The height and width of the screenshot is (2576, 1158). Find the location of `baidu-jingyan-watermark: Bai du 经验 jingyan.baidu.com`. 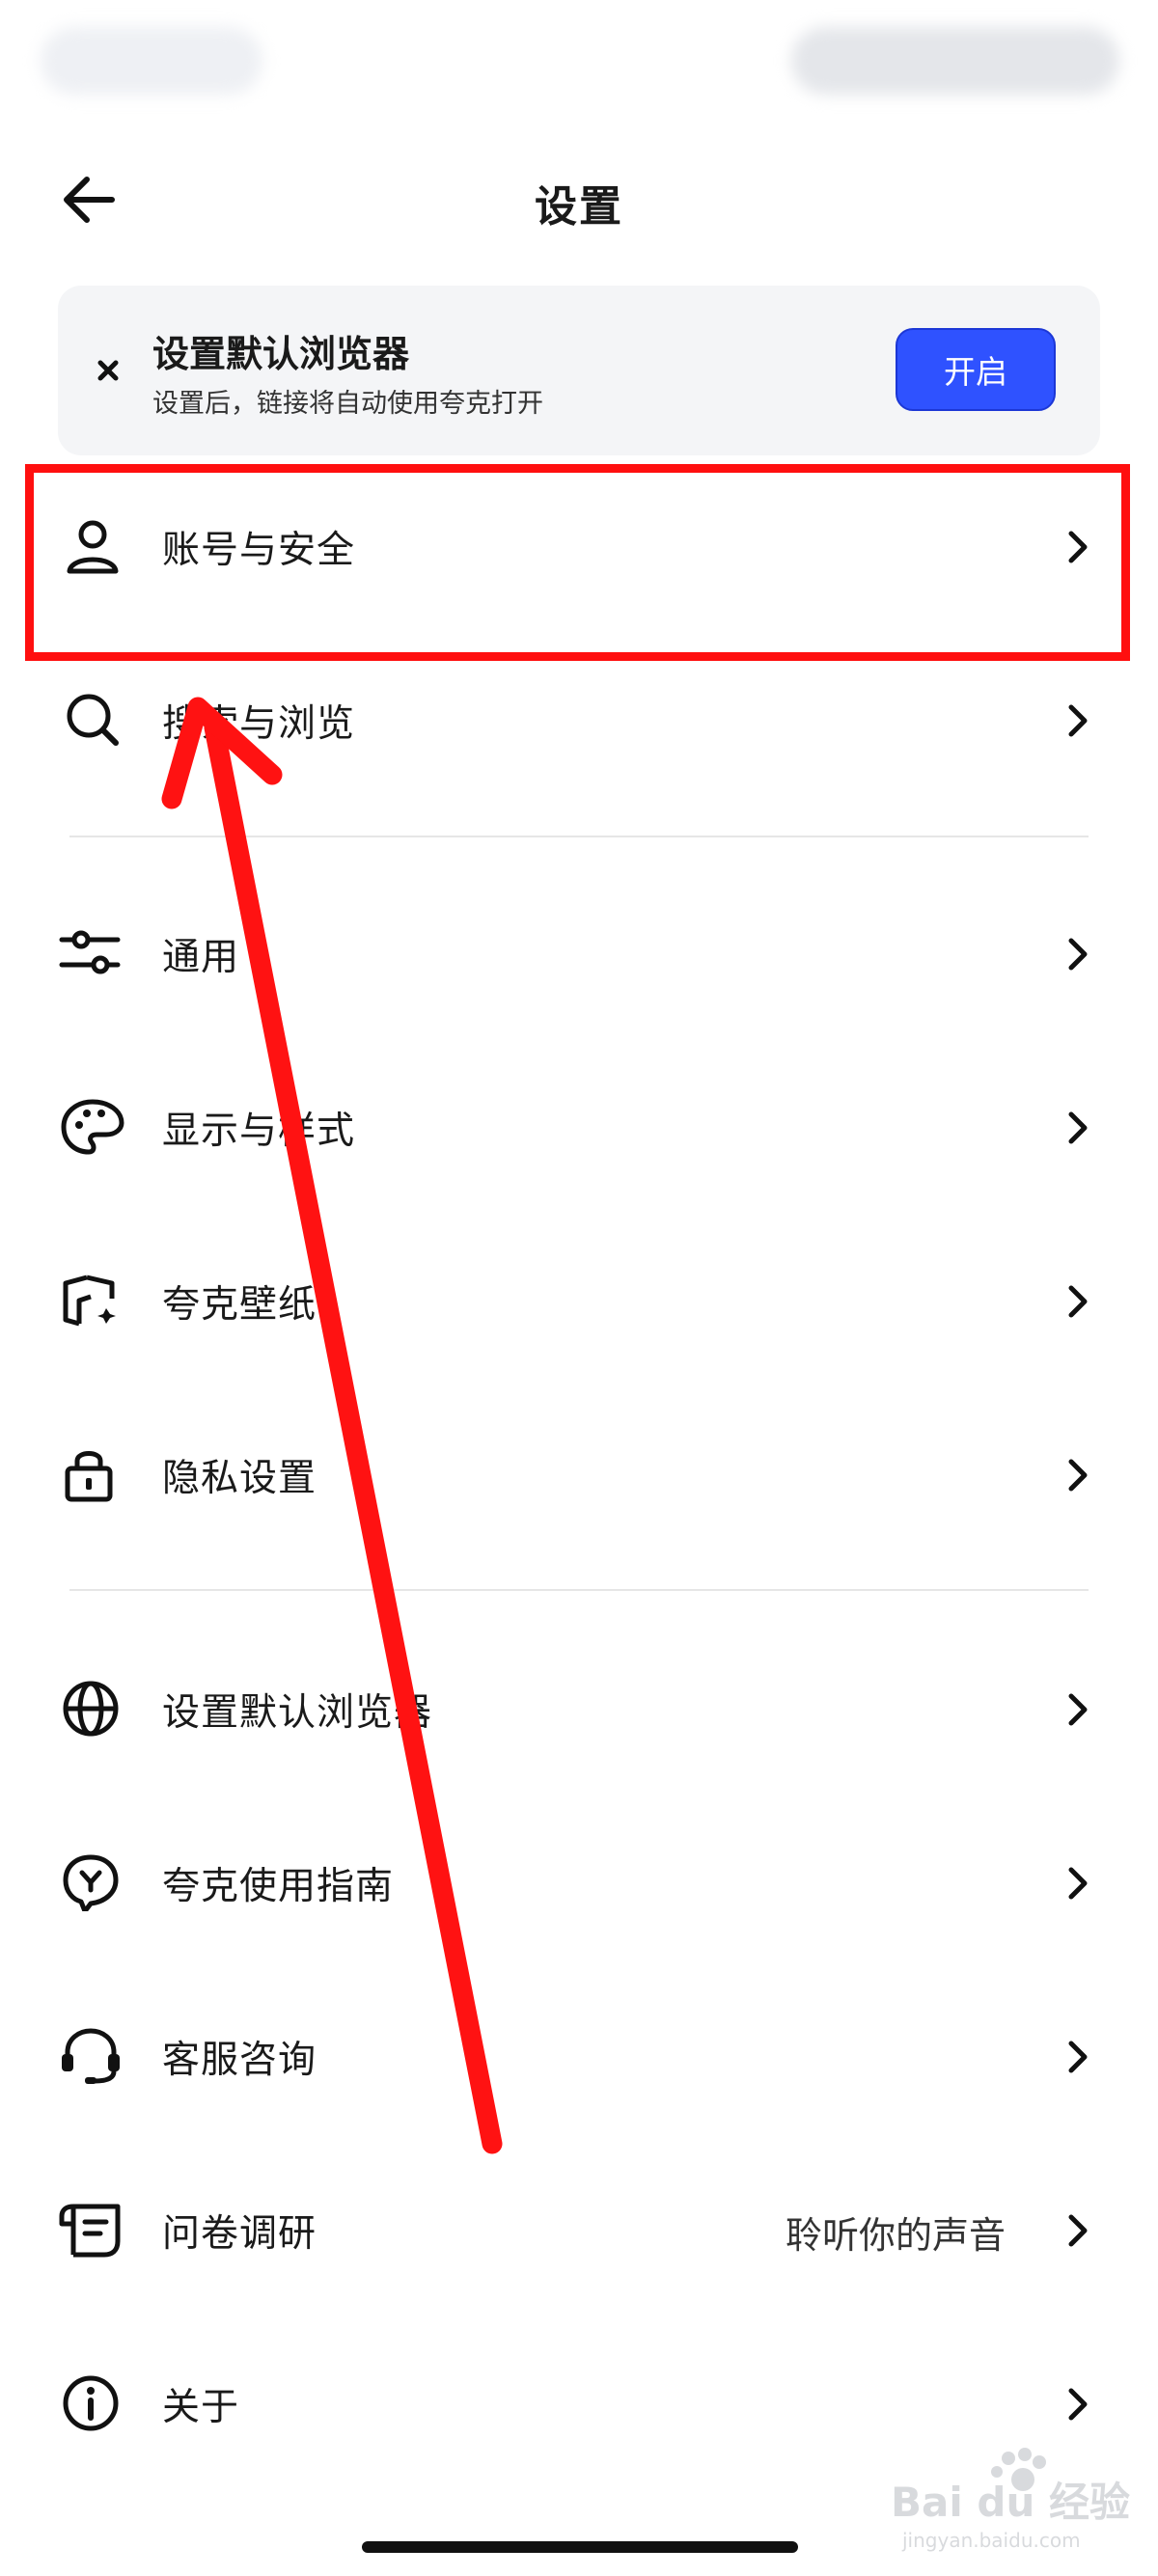

baidu-jingyan-watermark: Bai du 经验 jingyan.baidu.com is located at coordinates (1010, 2500).